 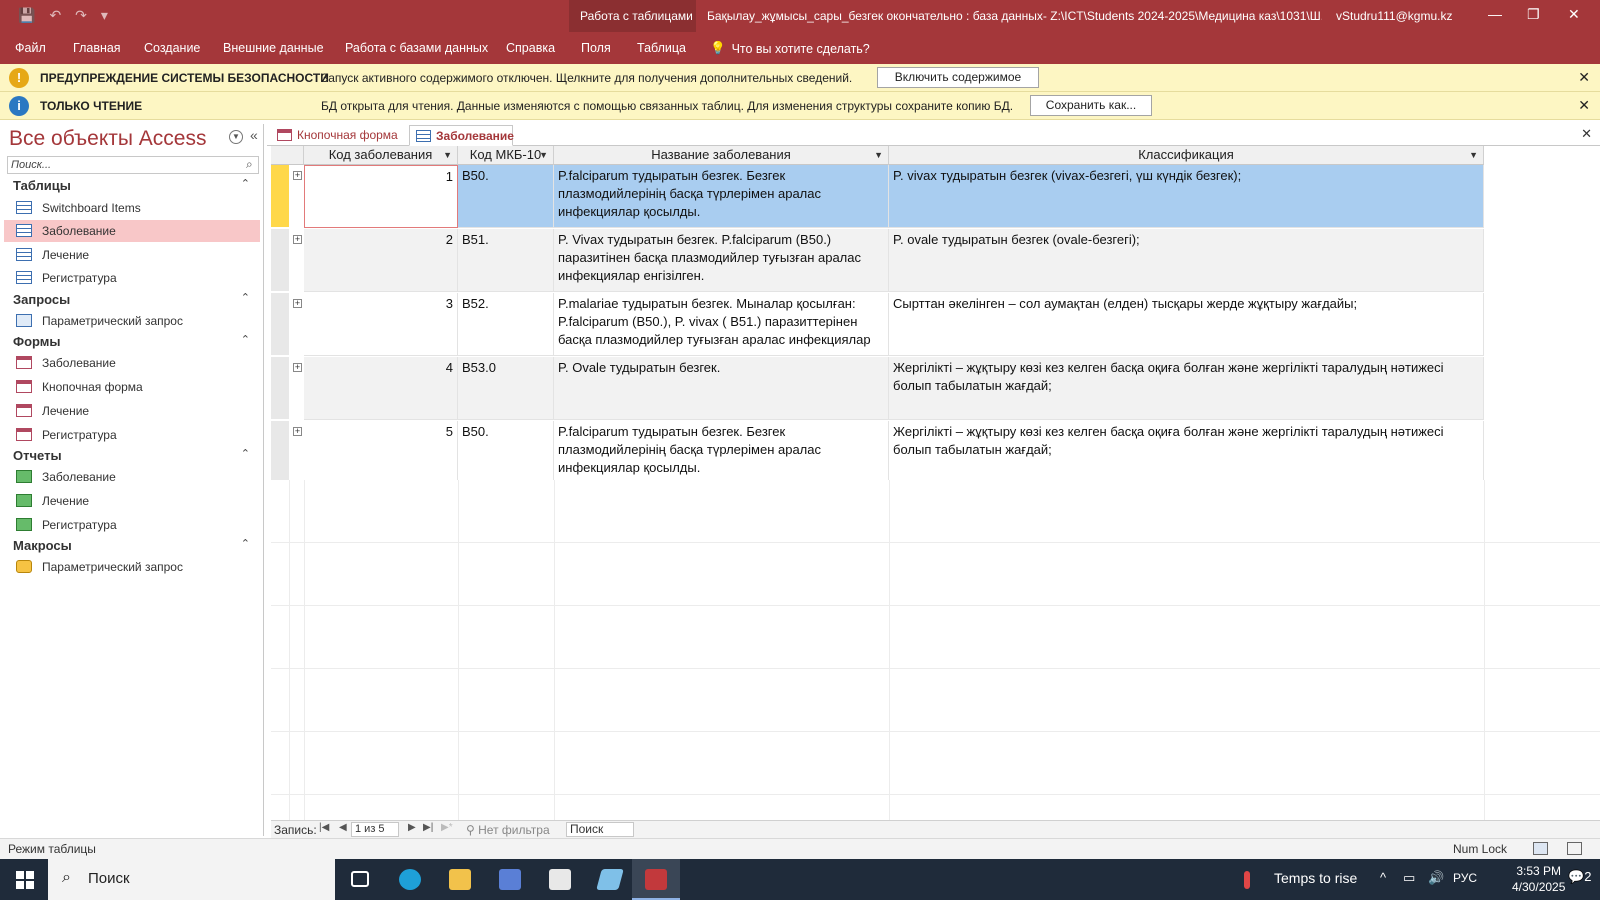 I want to click on weather-text: Temps to rise, so click(x=1315, y=878).